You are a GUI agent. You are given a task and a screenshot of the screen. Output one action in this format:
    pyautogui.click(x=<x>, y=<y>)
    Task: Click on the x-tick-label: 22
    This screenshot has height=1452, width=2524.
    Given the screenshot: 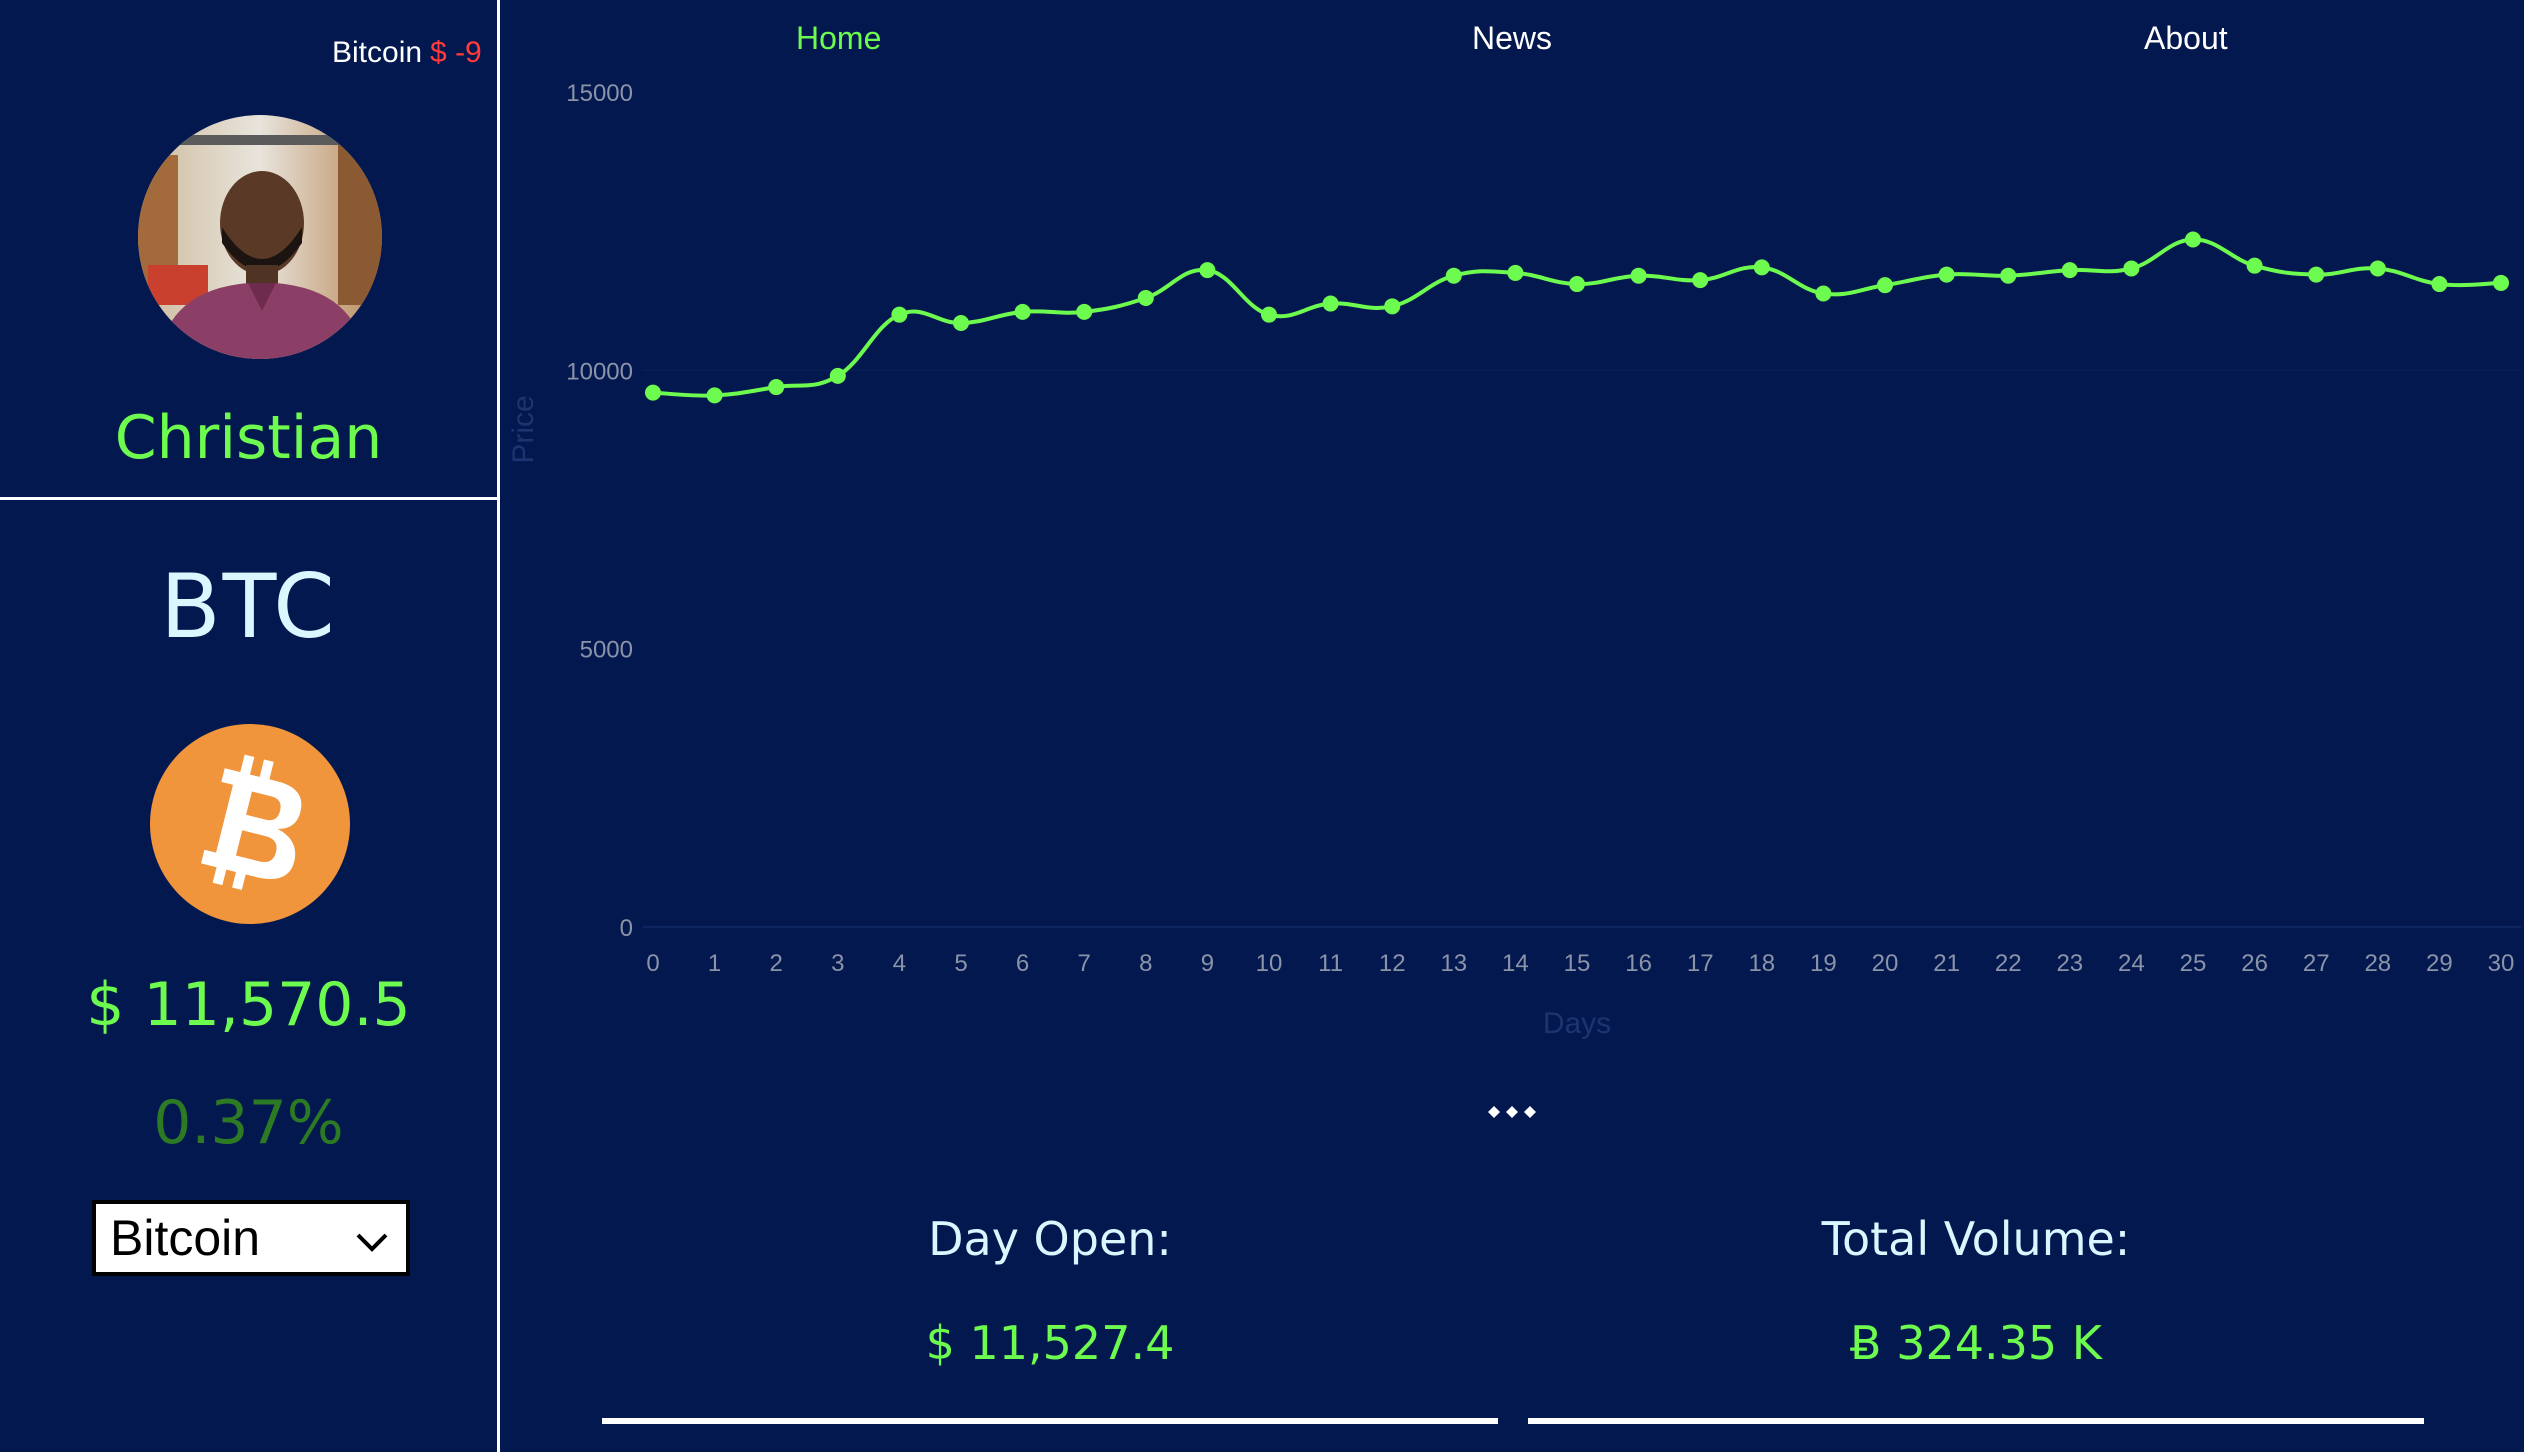 What is the action you would take?
    pyautogui.click(x=2008, y=963)
    